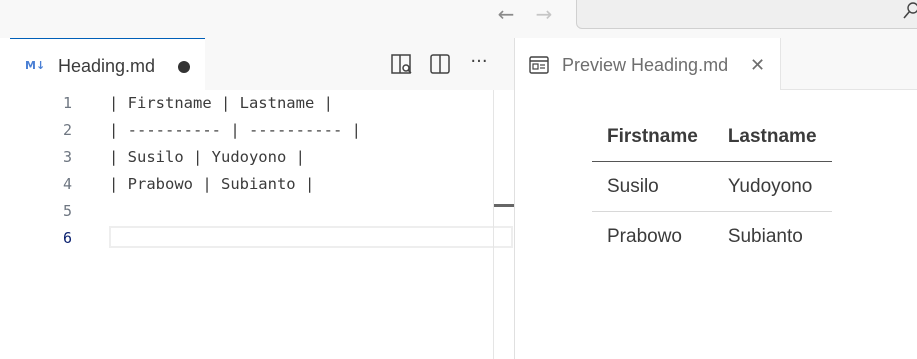  I want to click on close-icon: ✕, so click(757, 65).